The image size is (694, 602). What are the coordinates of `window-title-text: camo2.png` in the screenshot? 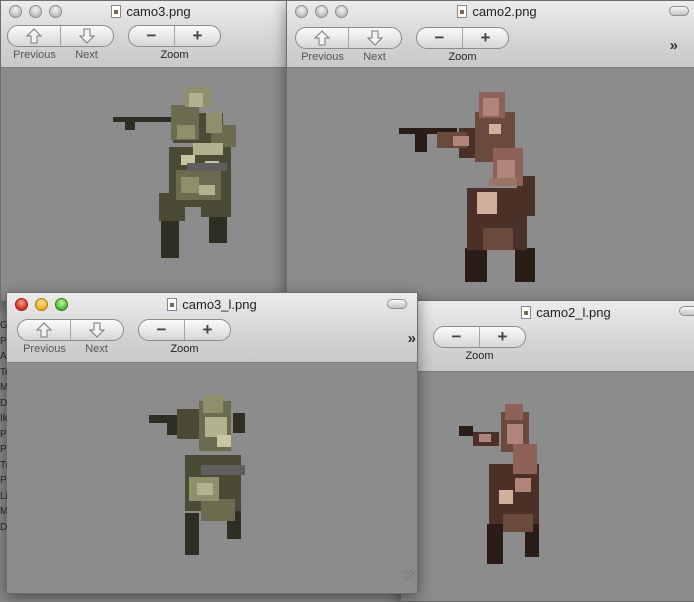 It's located at (504, 11).